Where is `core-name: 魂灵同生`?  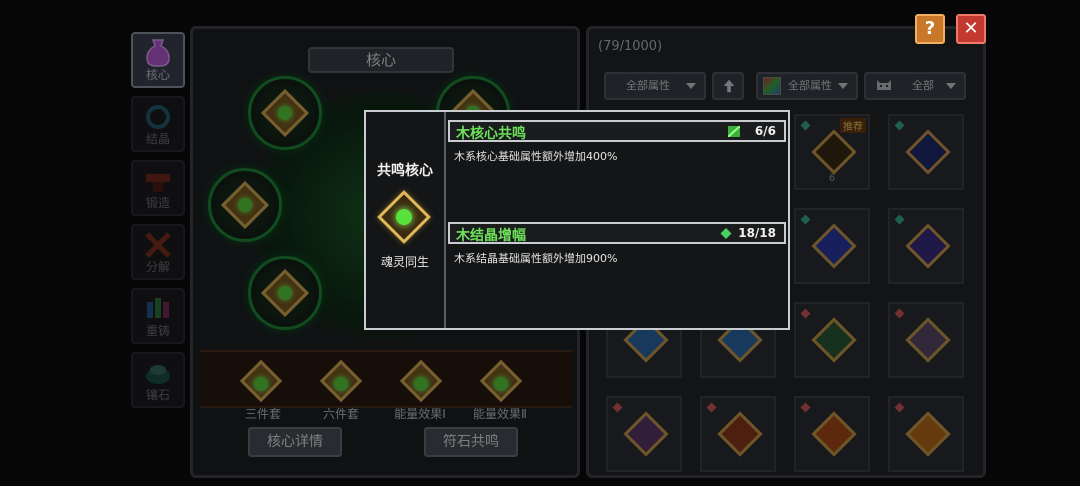
core-name: 魂灵同生 is located at coordinates (404, 262).